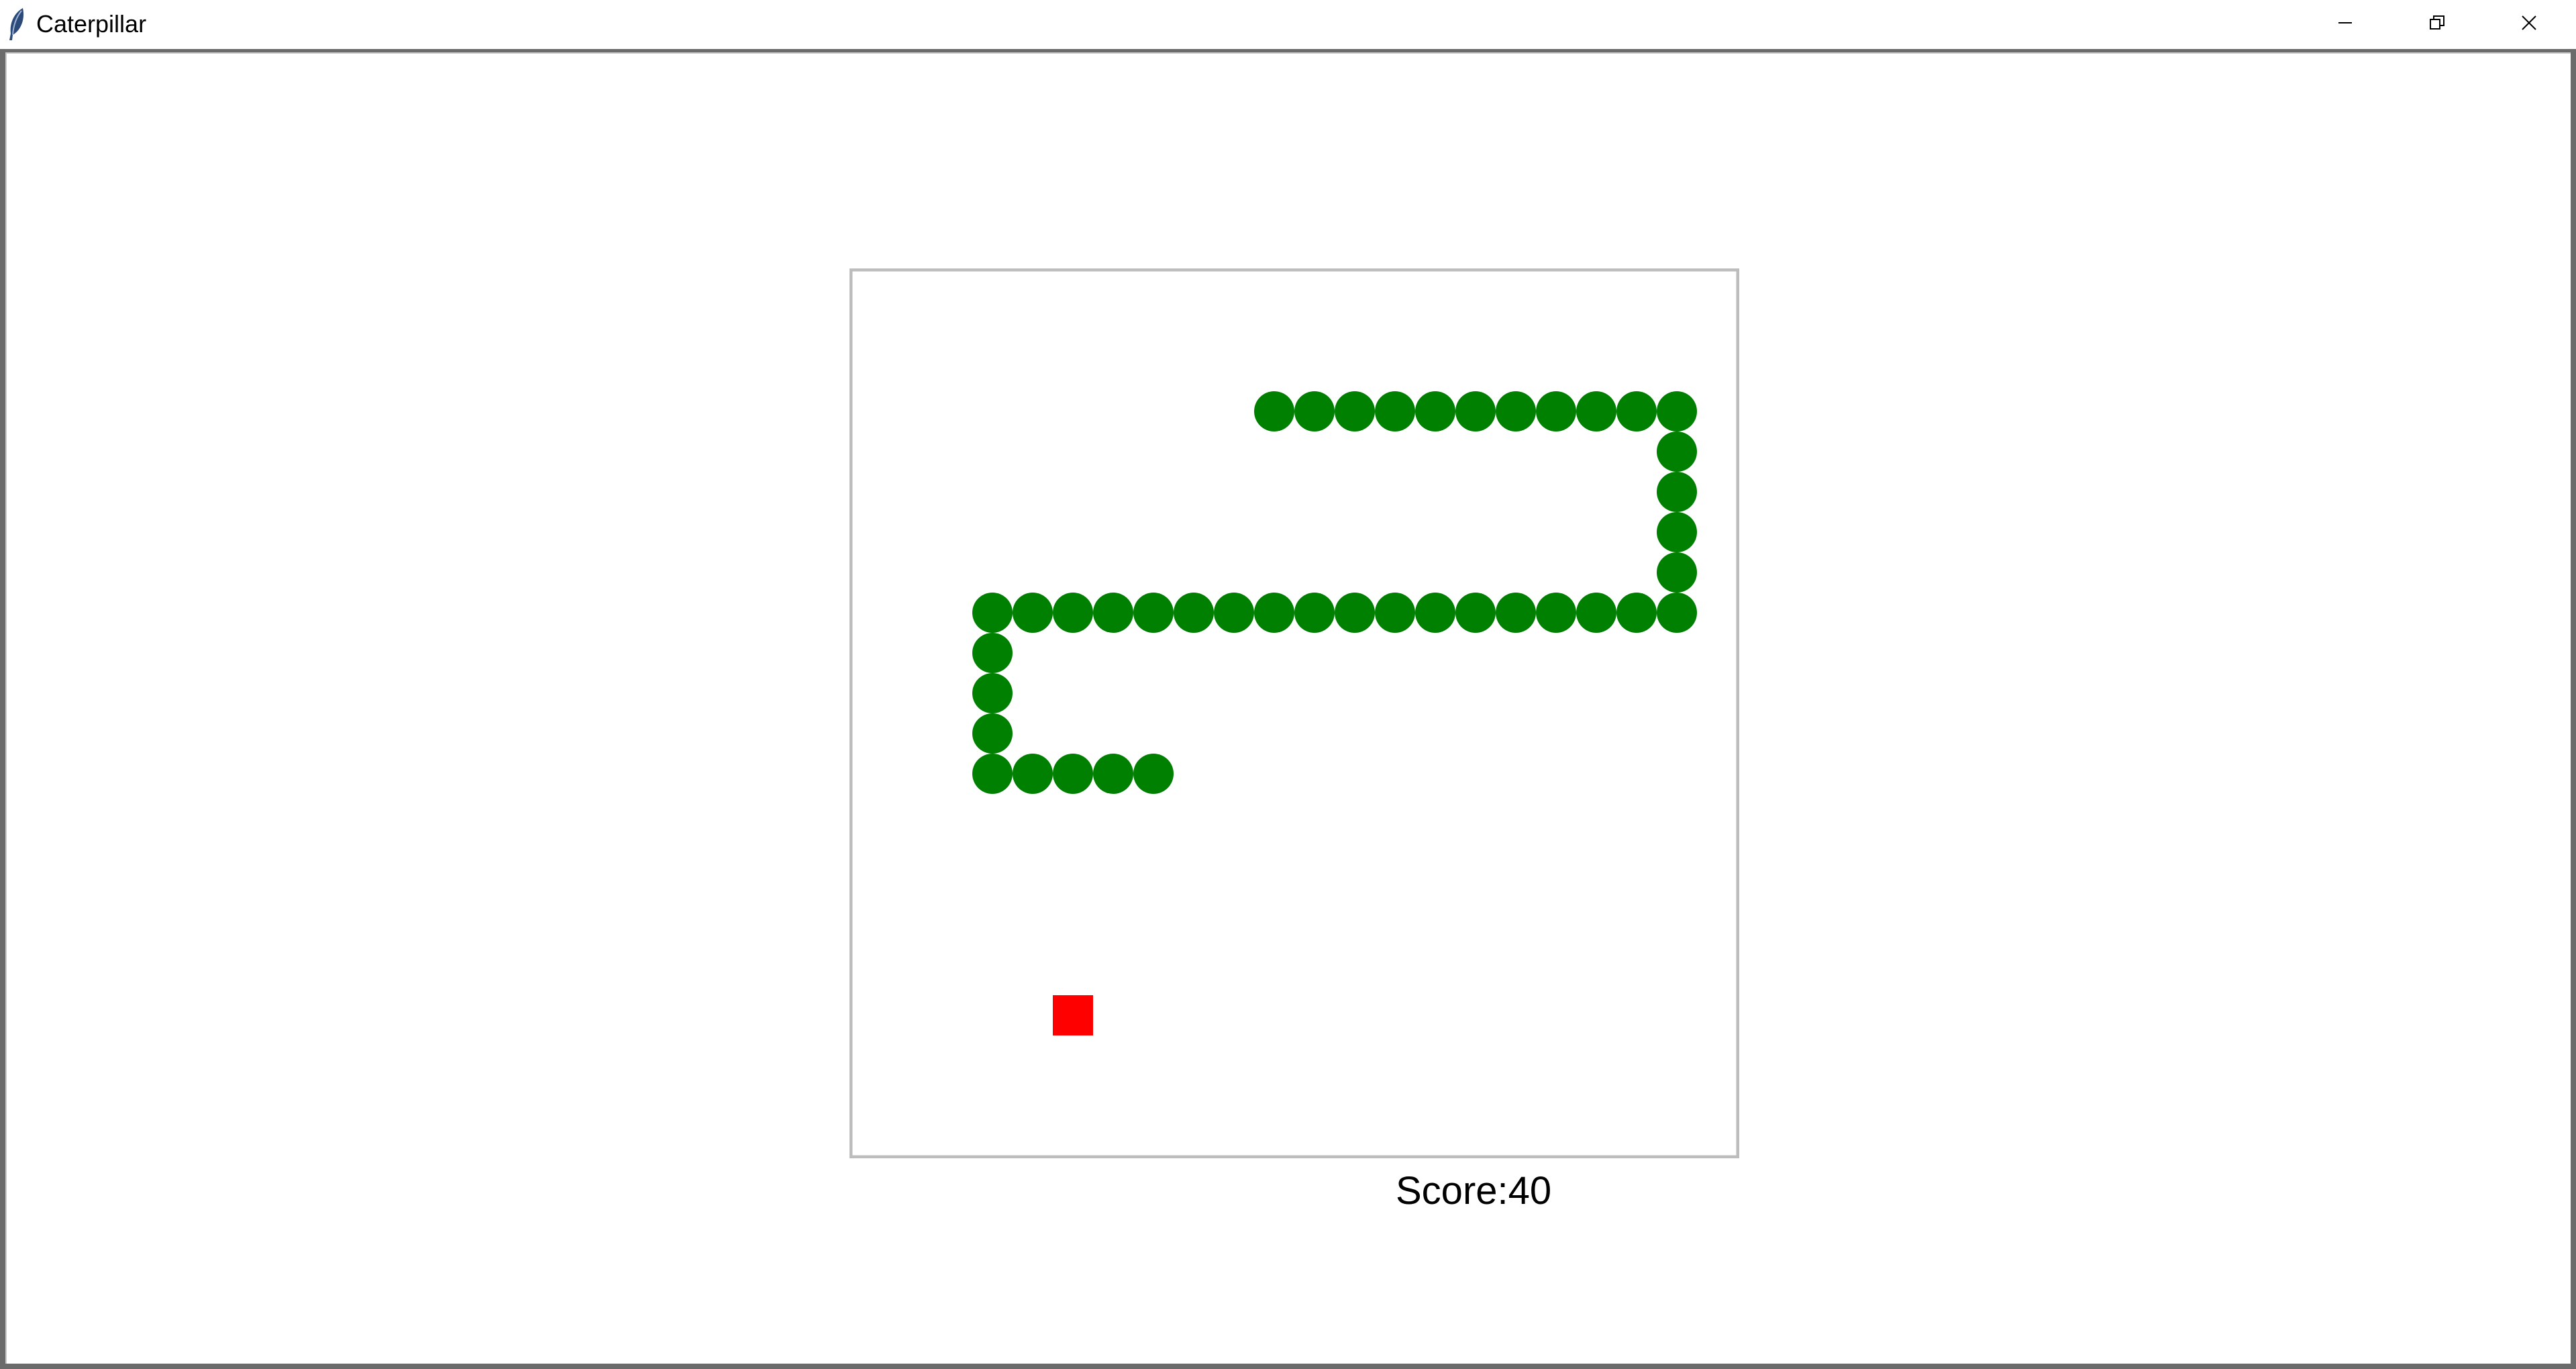  I want to click on window-title: Caterpillar, so click(91, 24).